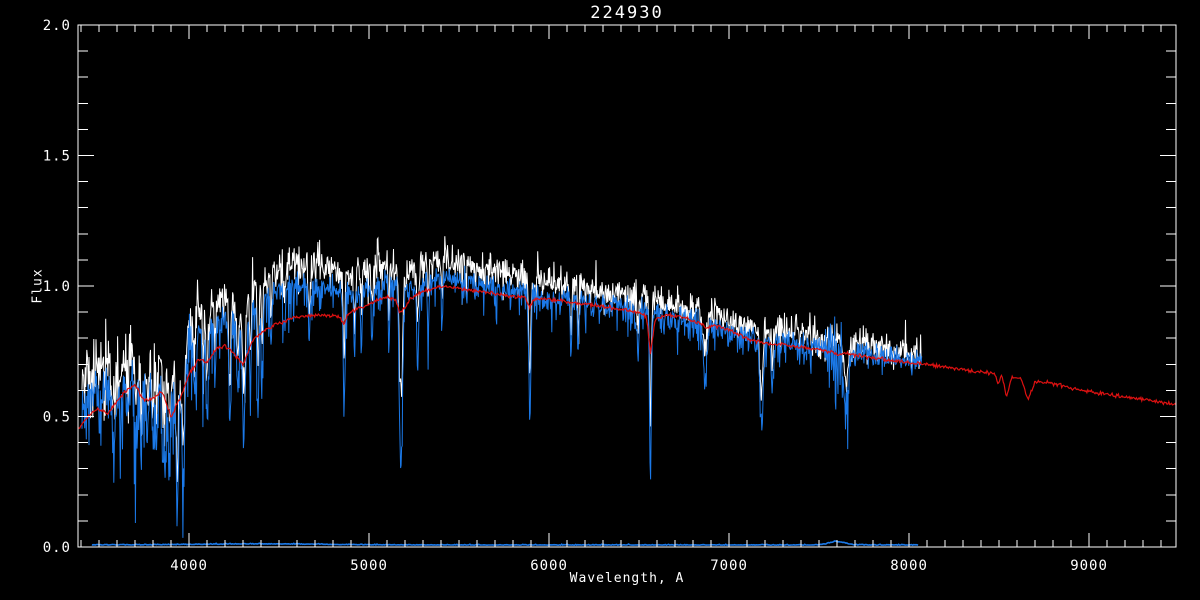 This screenshot has width=1200, height=600. I want to click on y-tick-label-1.5: 1.5, so click(57, 157).